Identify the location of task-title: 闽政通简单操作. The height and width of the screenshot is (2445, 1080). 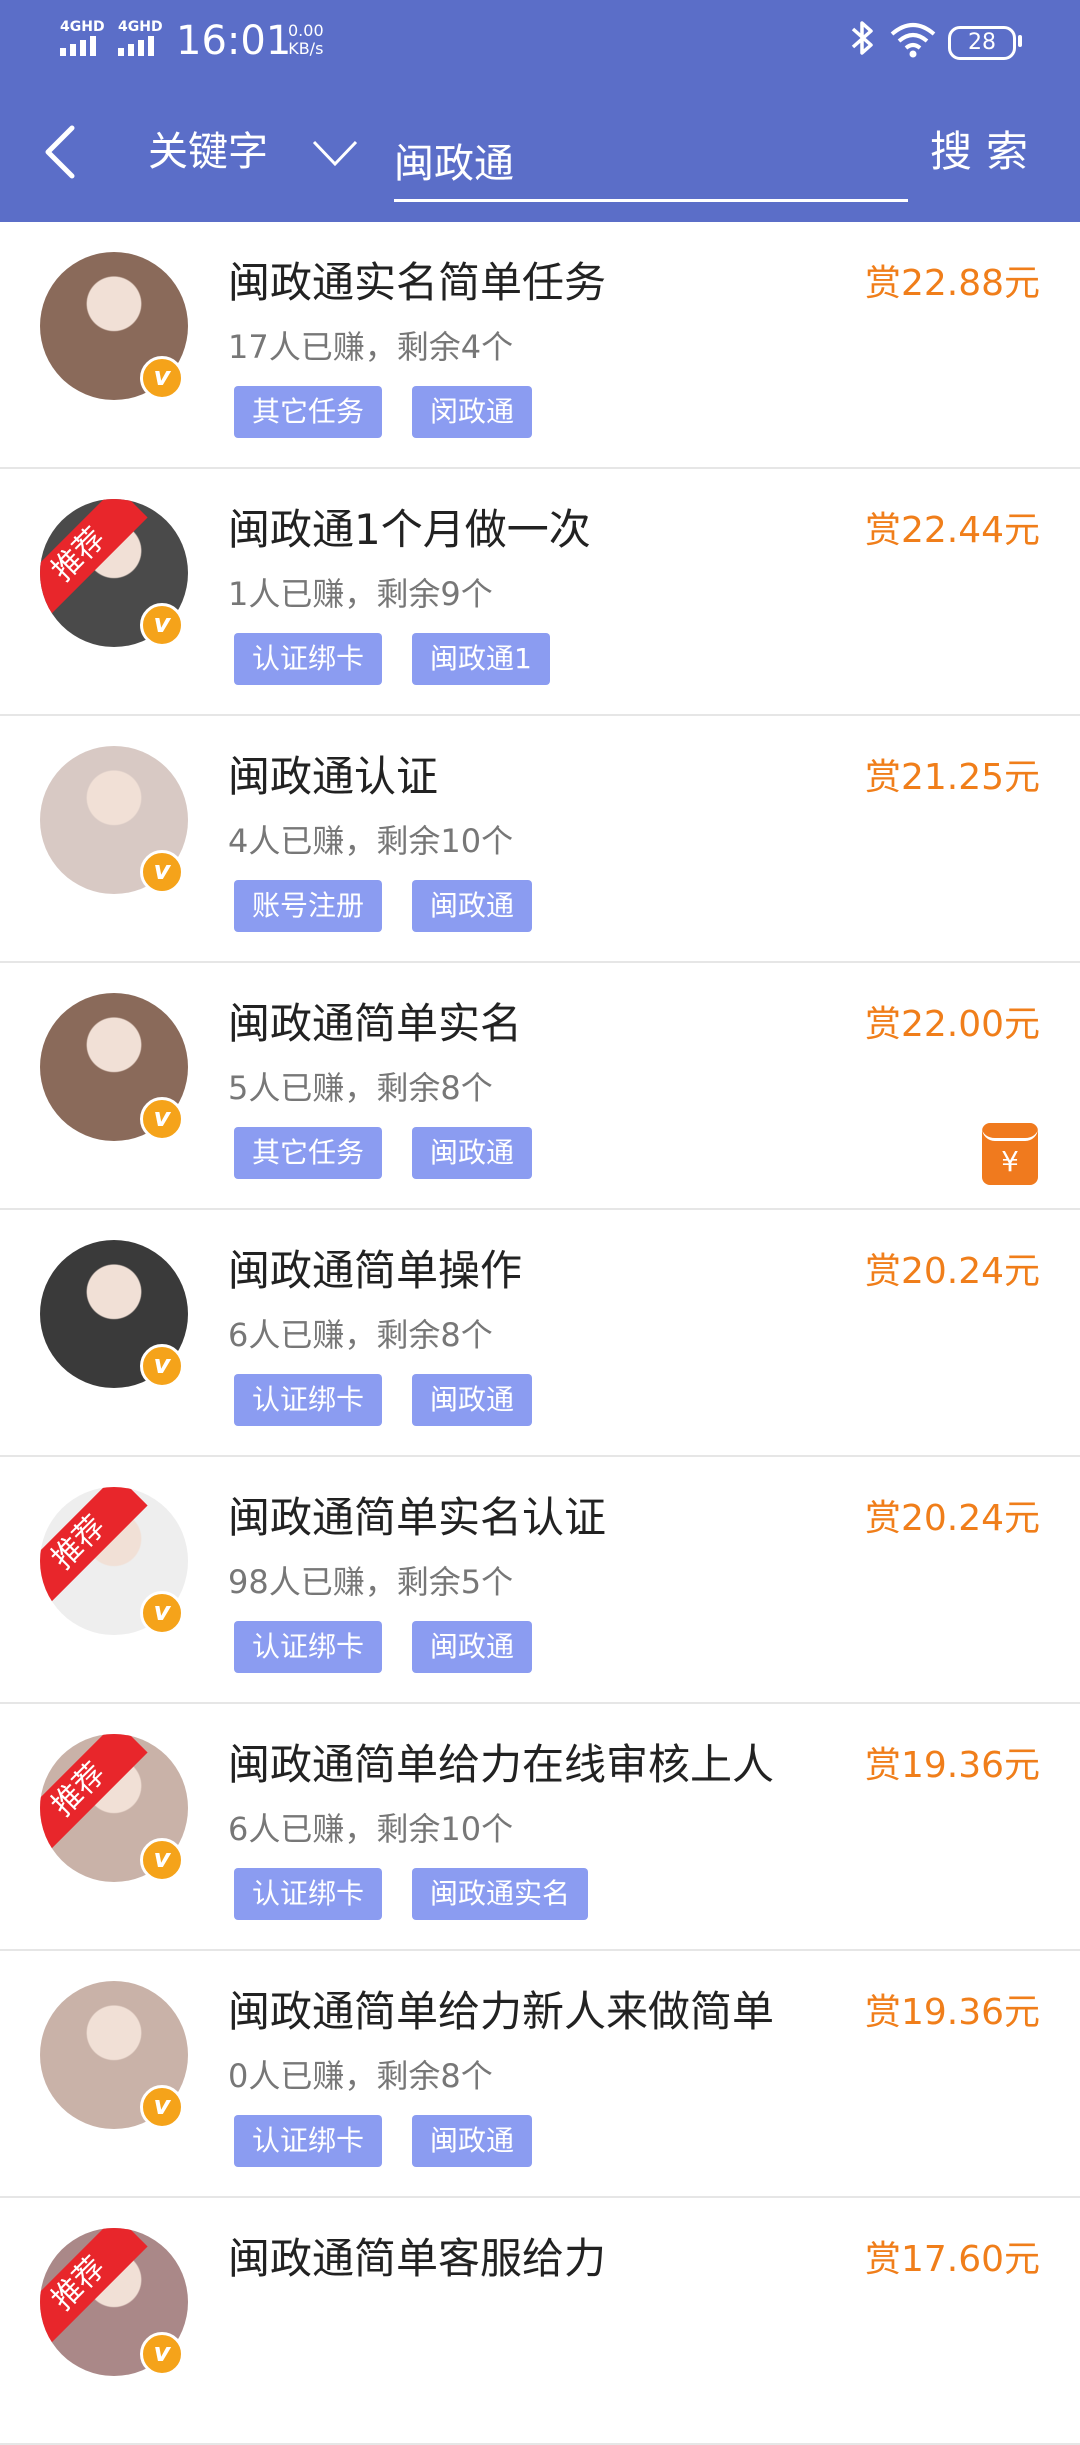
(375, 1270).